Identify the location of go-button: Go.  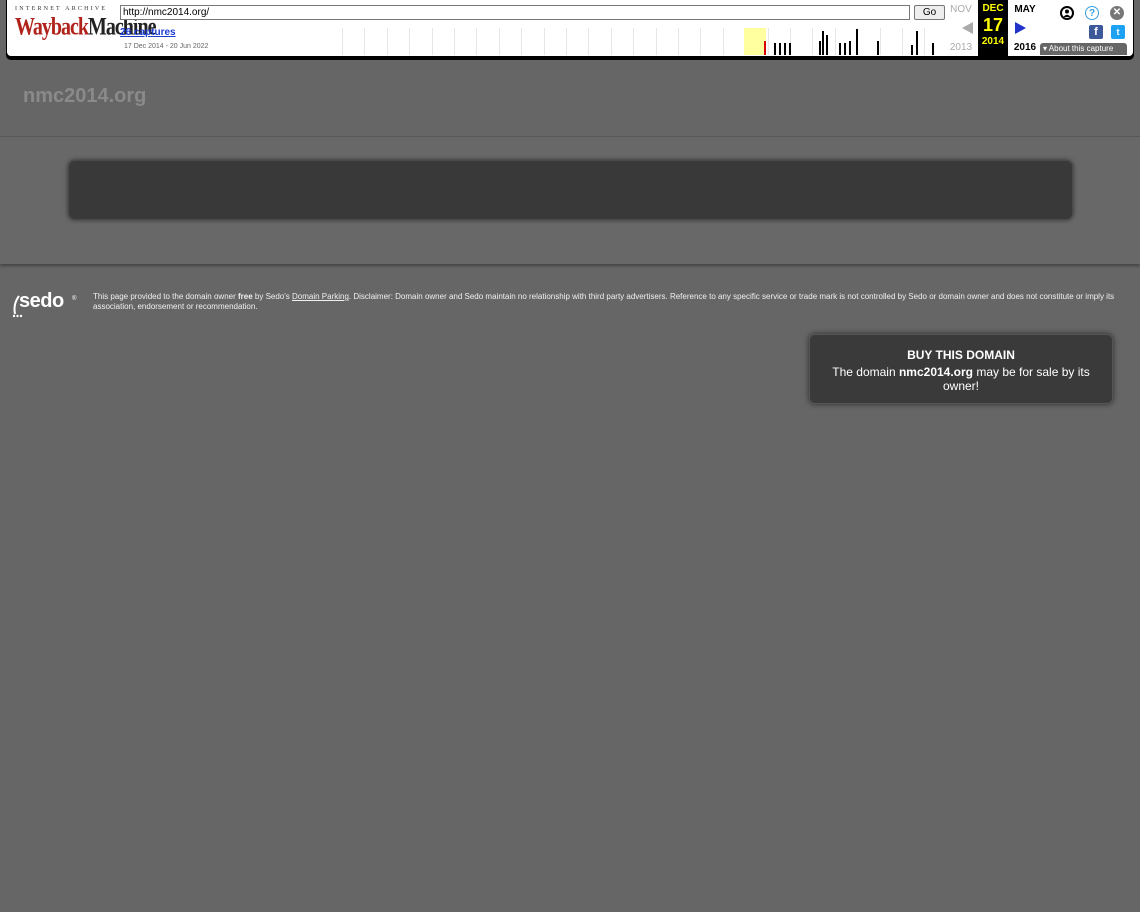
(929, 12).